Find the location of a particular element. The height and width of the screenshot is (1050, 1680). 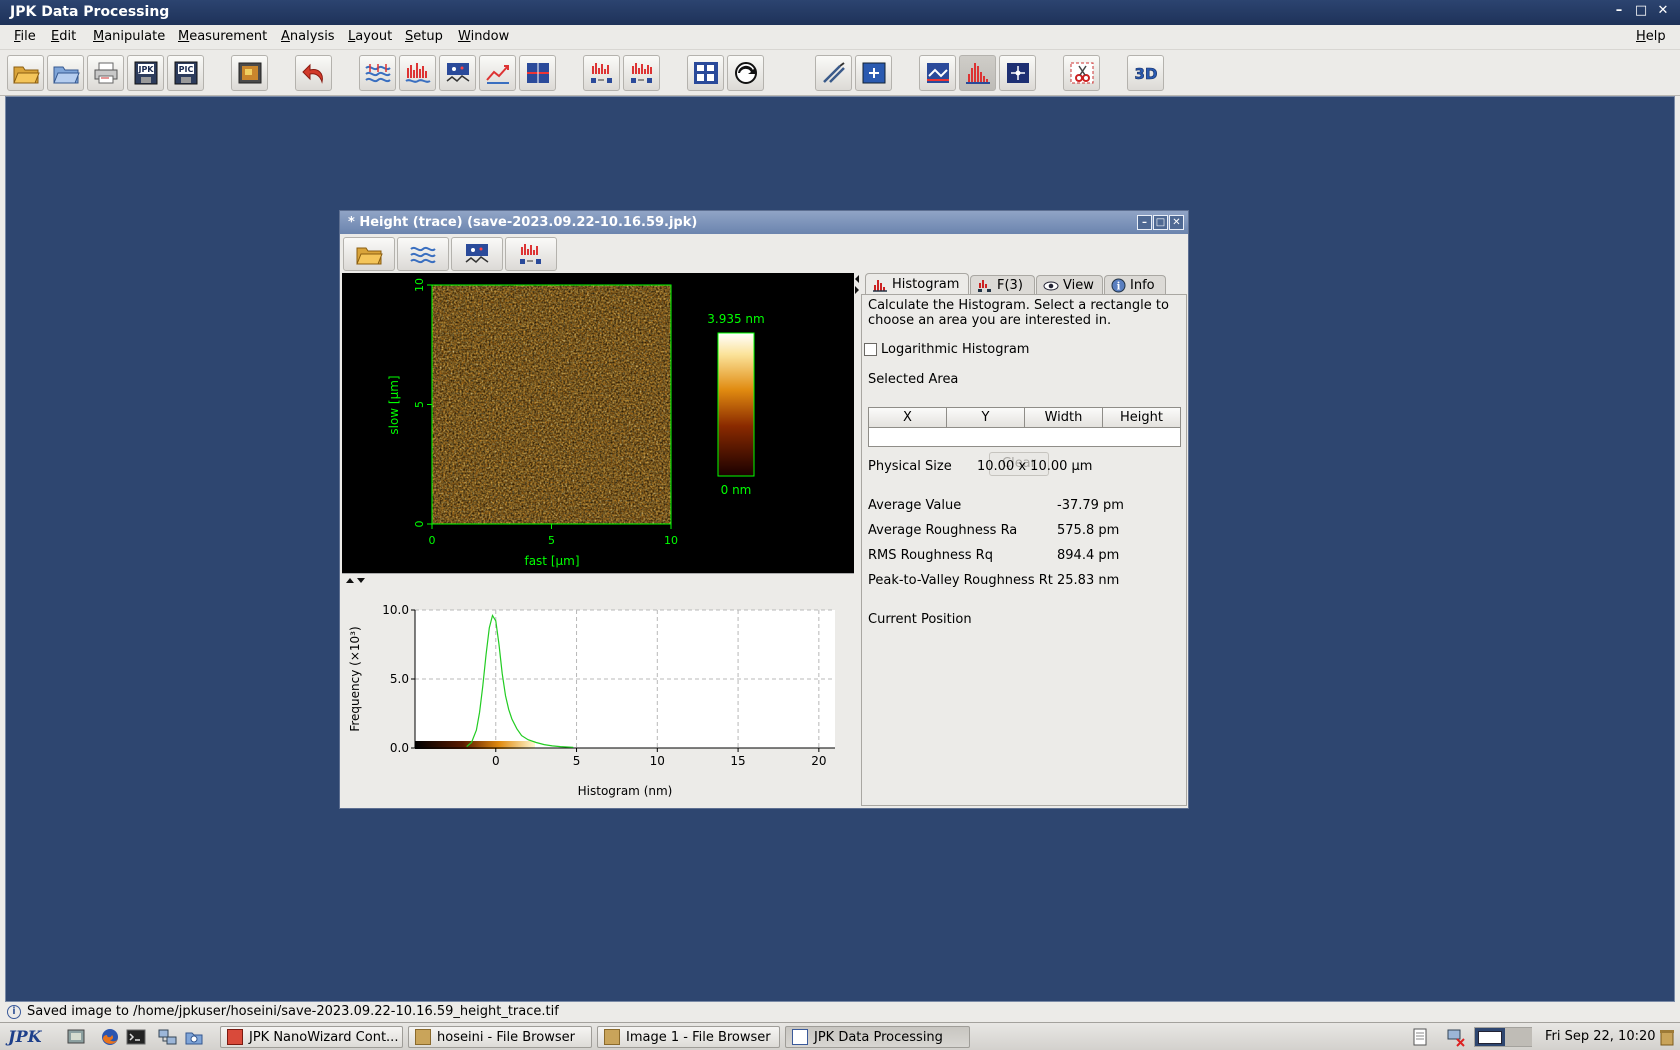

cantilever-button is located at coordinates (833, 73).